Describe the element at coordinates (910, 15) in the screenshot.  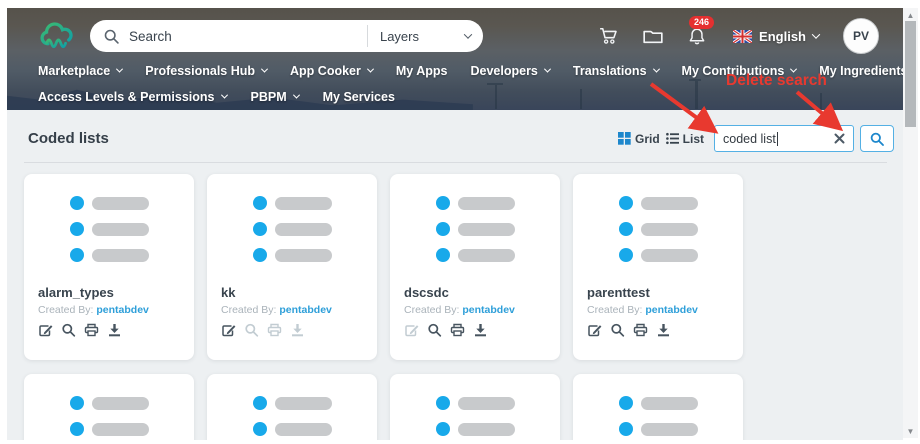
I see `scroll-up-arrow: ▲` at that location.